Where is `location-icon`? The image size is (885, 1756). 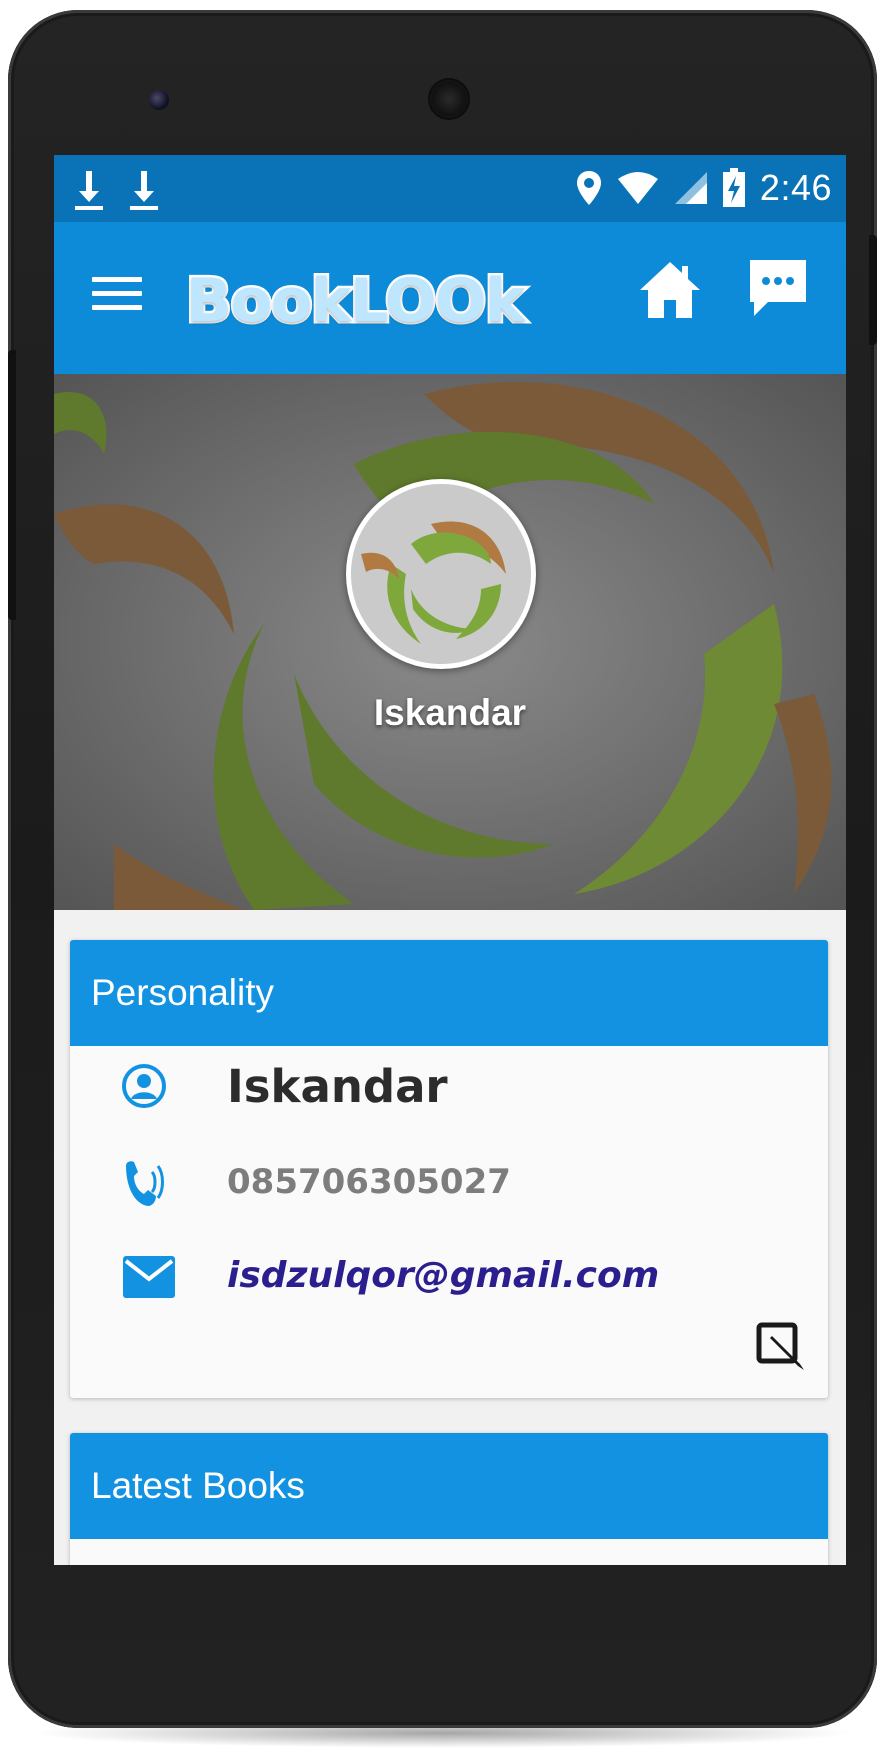
location-icon is located at coordinates (588, 188).